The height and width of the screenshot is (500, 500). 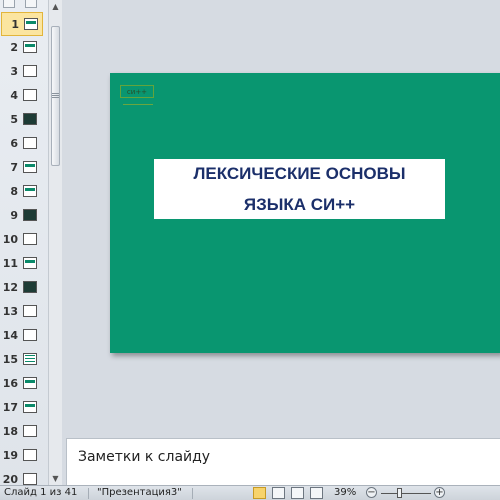 I want to click on zoom-out-button: −, so click(x=371, y=492).